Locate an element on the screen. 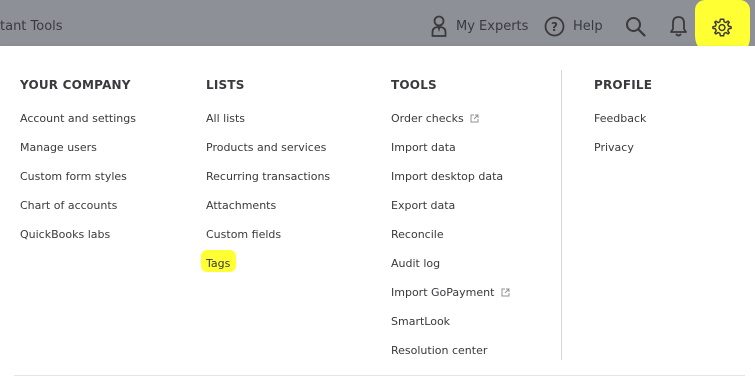 This screenshot has height=377, width=755. person-icon is located at coordinates (439, 26).